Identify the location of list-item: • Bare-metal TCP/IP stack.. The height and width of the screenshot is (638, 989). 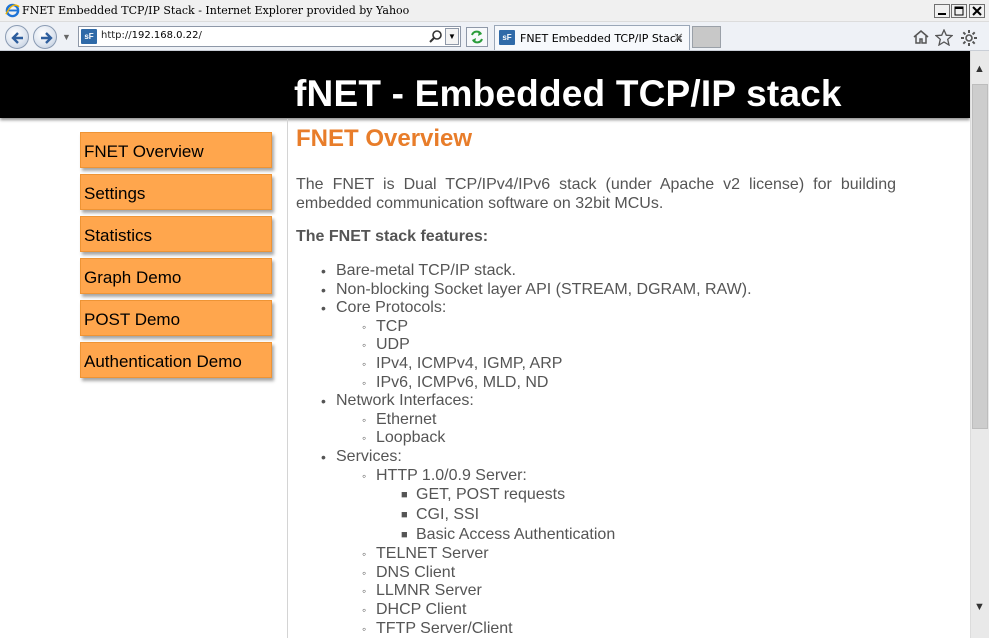
(596, 271).